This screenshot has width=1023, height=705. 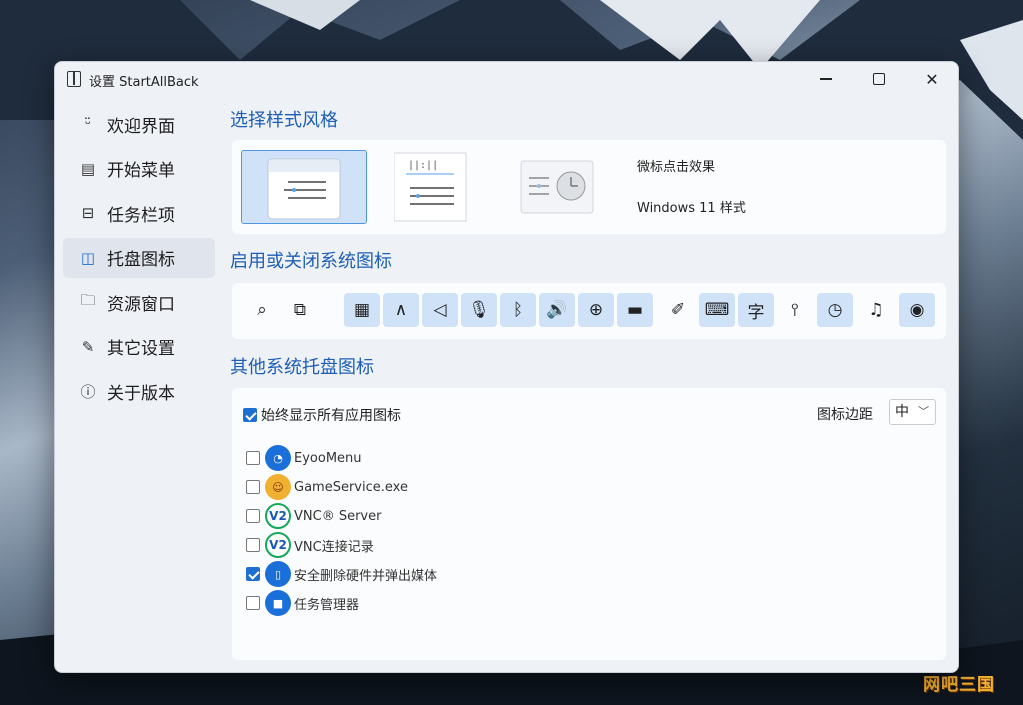 What do you see at coordinates (88, 257) in the screenshot?
I see `tray-icon: ◫` at bounding box center [88, 257].